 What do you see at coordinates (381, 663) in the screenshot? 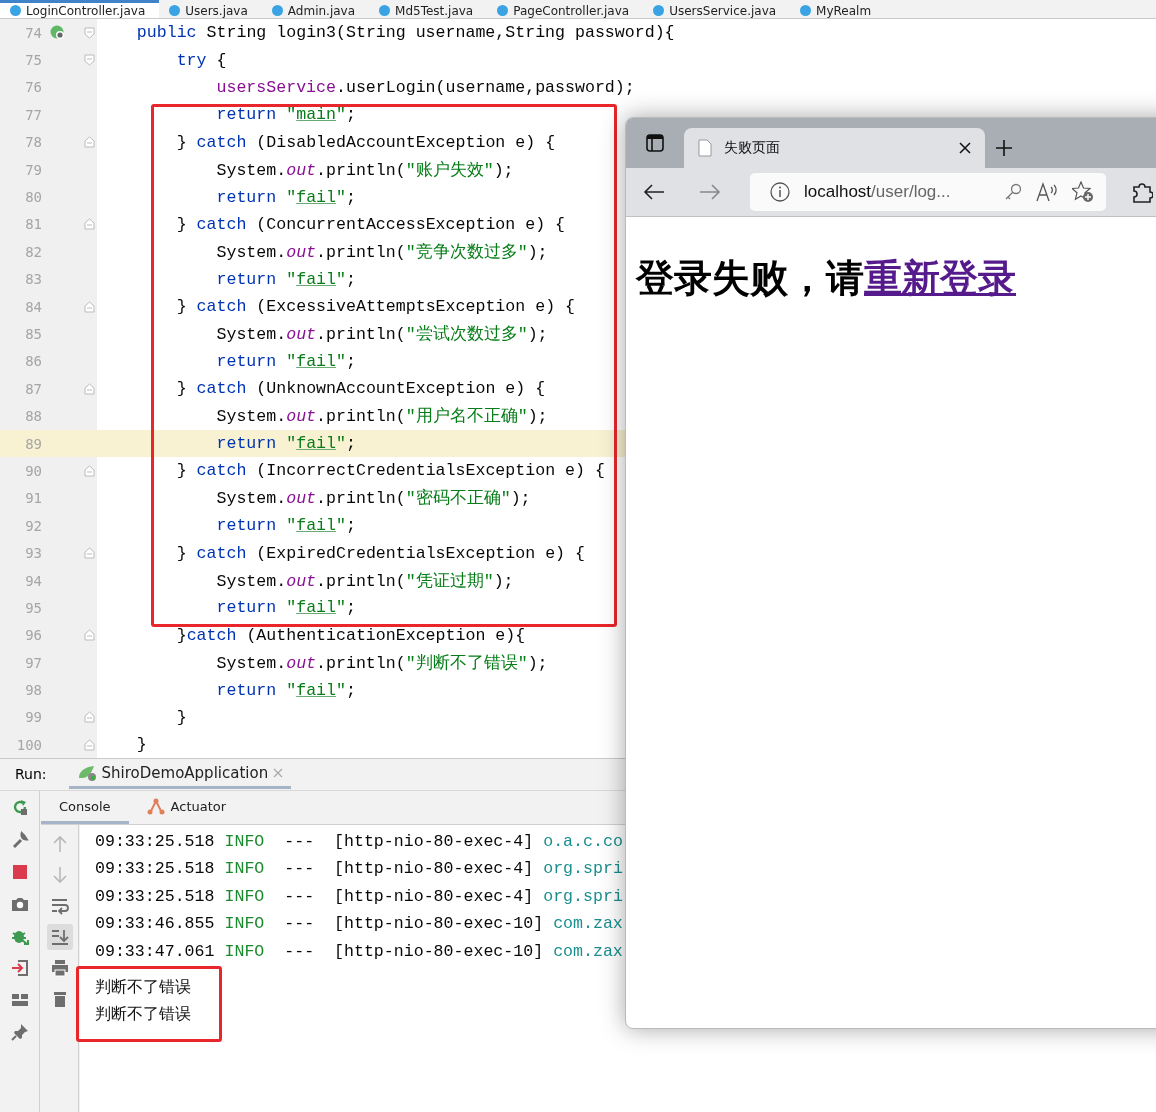
I see `code-line: System.out.println("判断不了错误");` at bounding box center [381, 663].